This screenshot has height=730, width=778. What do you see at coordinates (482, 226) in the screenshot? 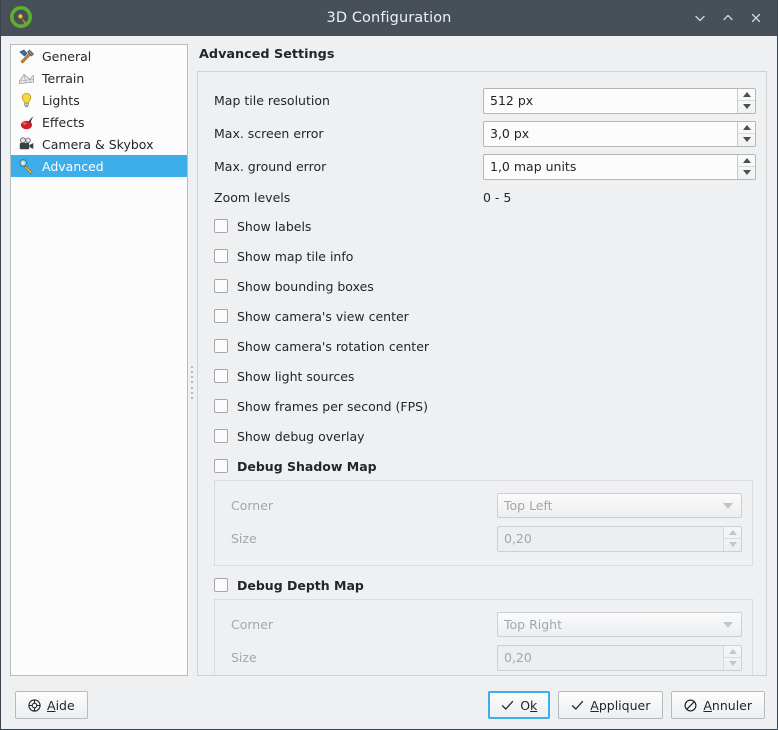
I see `checkbox-show-labels: Show labels` at bounding box center [482, 226].